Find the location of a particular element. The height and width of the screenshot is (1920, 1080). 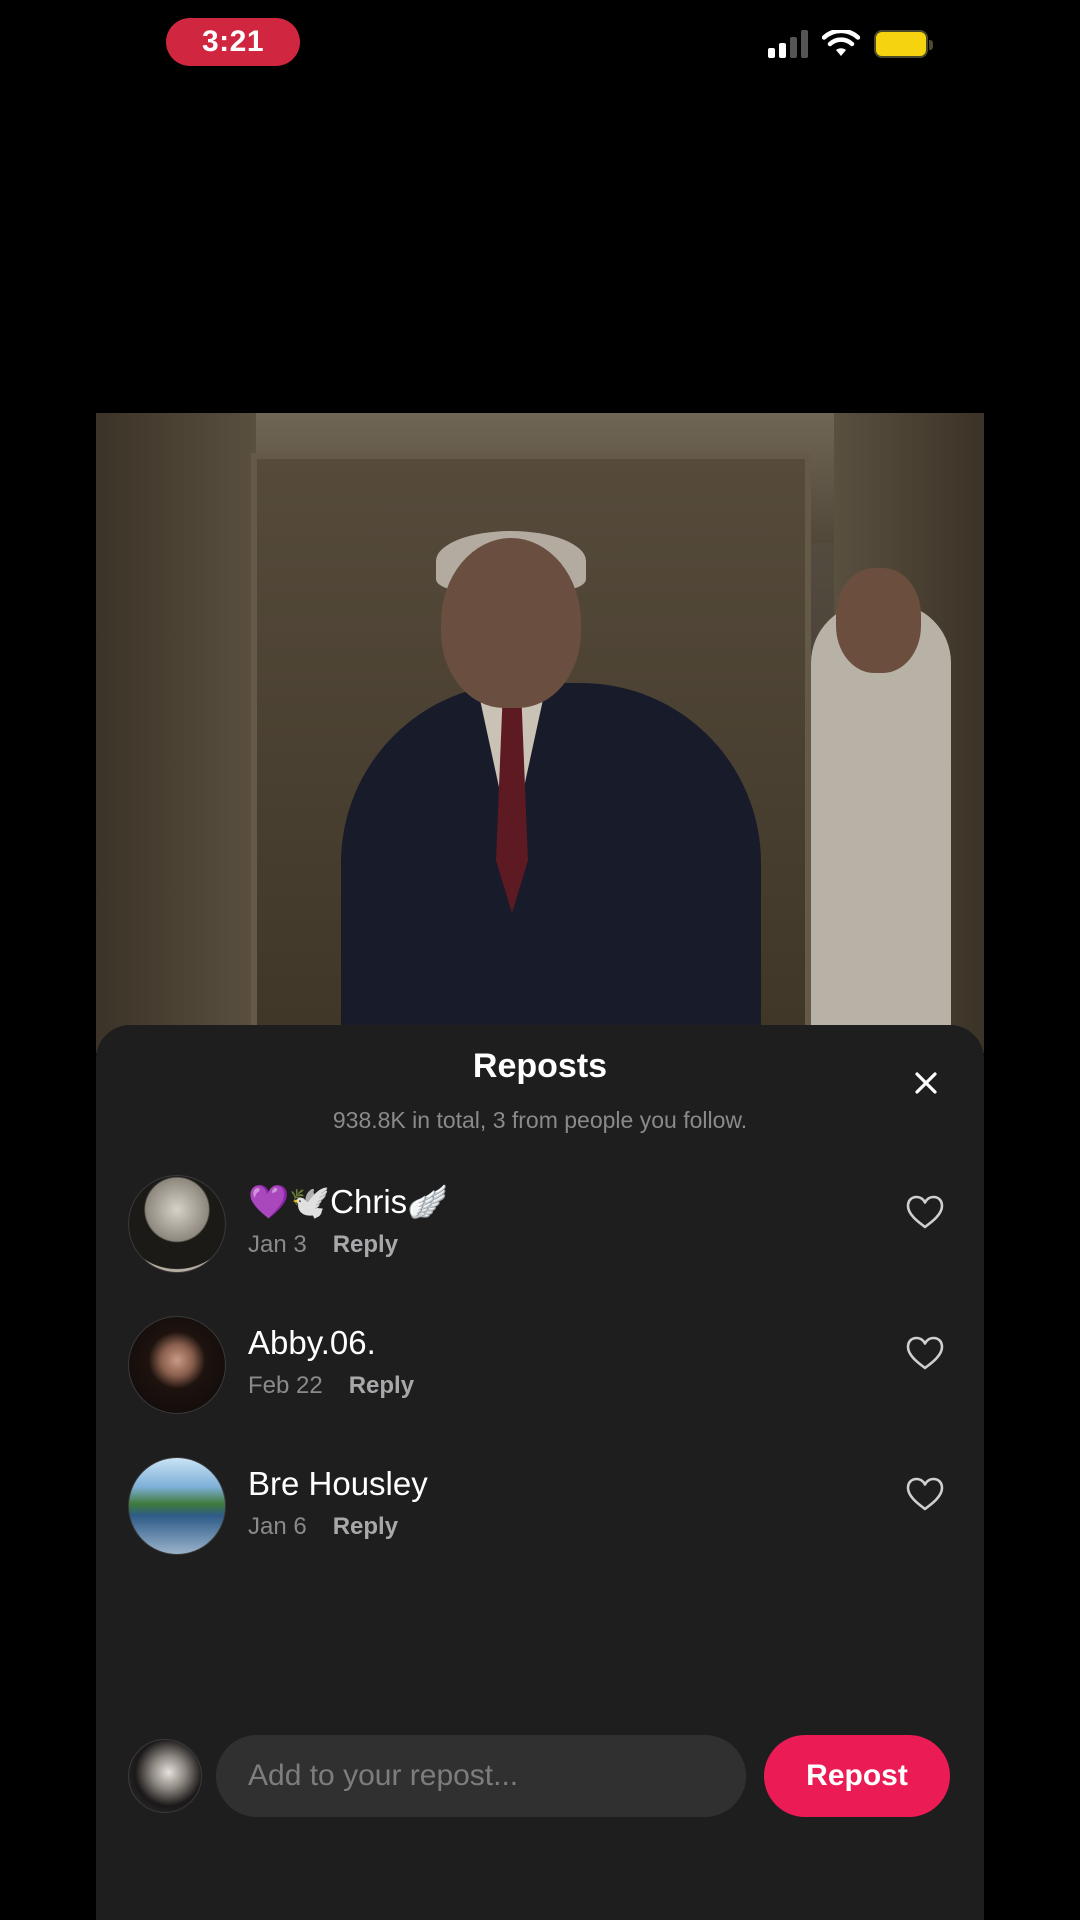

my-avatar is located at coordinates (165, 1776).